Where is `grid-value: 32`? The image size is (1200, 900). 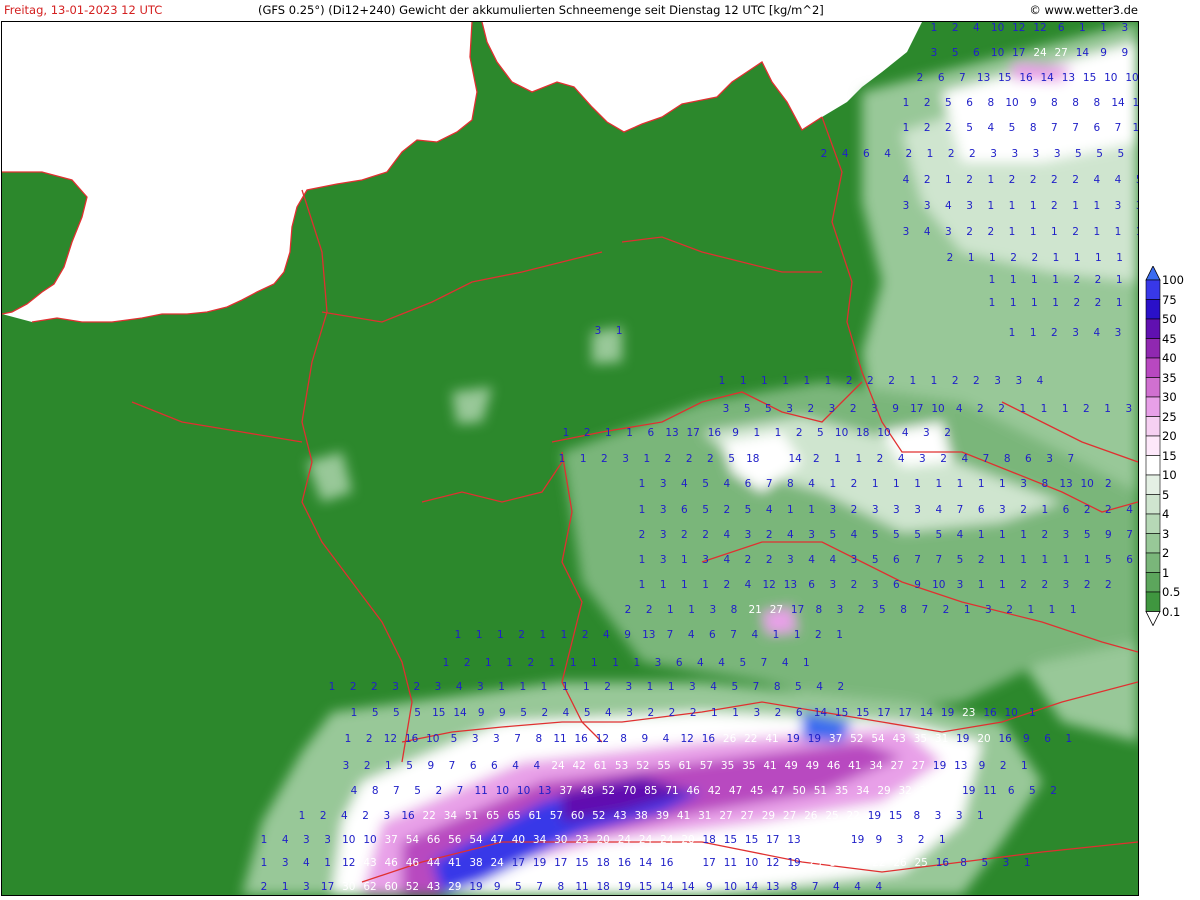
grid-value: 32 is located at coordinates (905, 791).